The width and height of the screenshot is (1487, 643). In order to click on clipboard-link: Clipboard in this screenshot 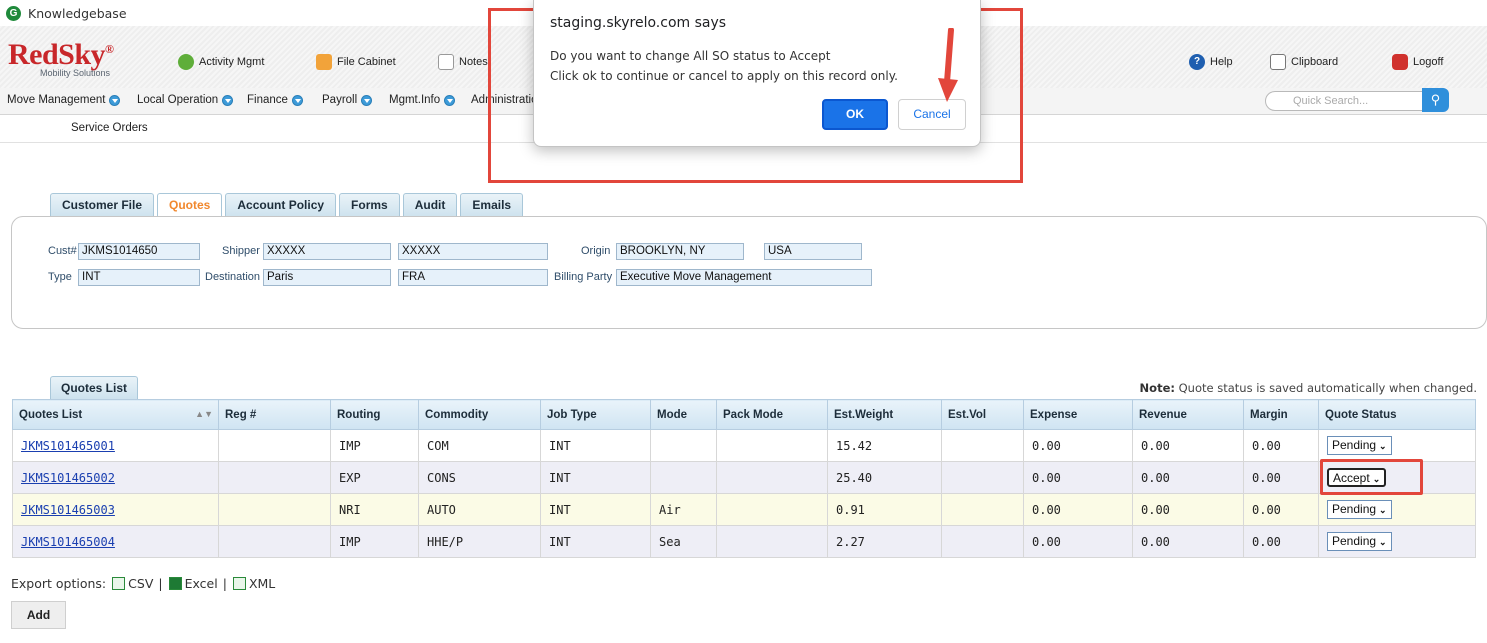, I will do `click(1304, 62)`.